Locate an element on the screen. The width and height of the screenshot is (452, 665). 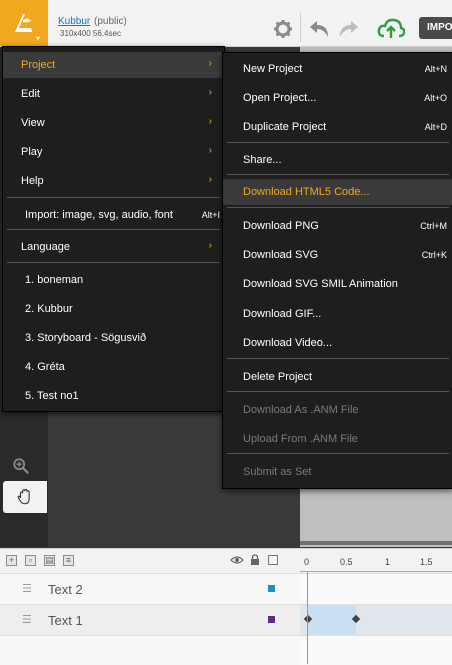
import-button: IMPO is located at coordinates (435, 28).